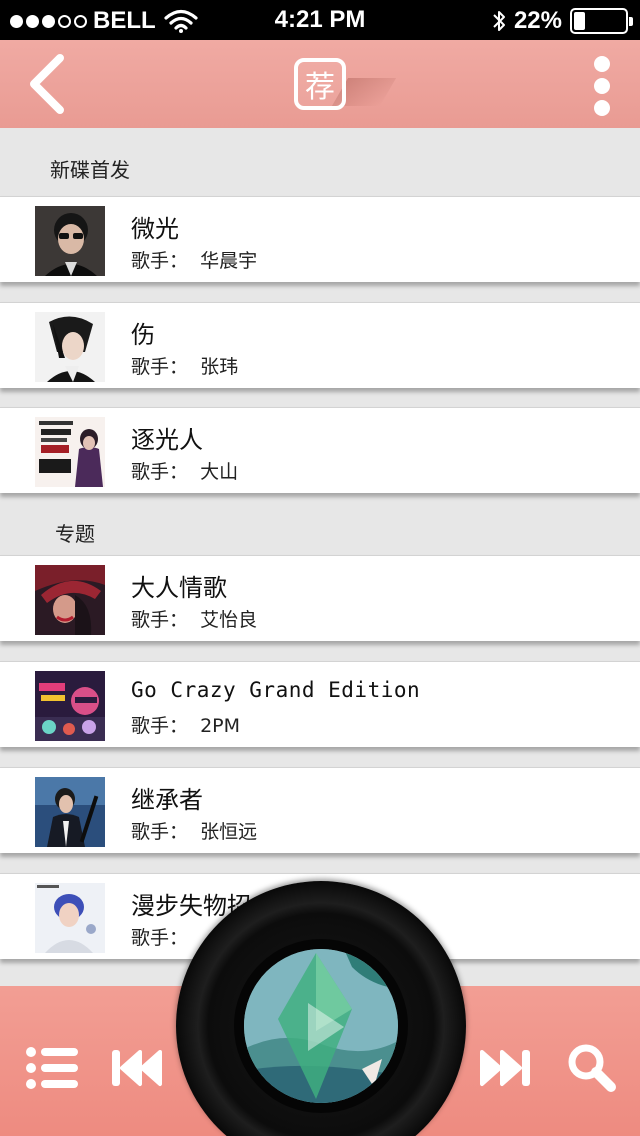 This screenshot has height=1136, width=640. I want to click on now-playing-cover, so click(321, 1026).